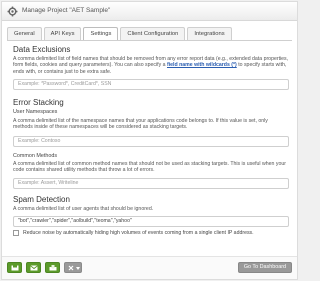  What do you see at coordinates (35, 155) in the screenshot?
I see `common-methods-label: Common Methods` at bounding box center [35, 155].